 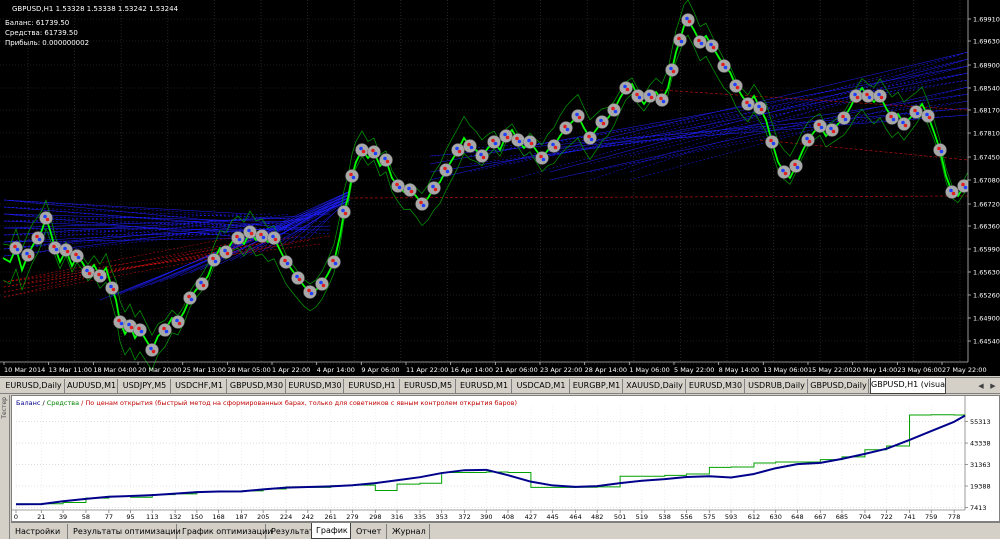 I want to click on symbol-tab: GBPUSD,Daily, so click(x=839, y=386).